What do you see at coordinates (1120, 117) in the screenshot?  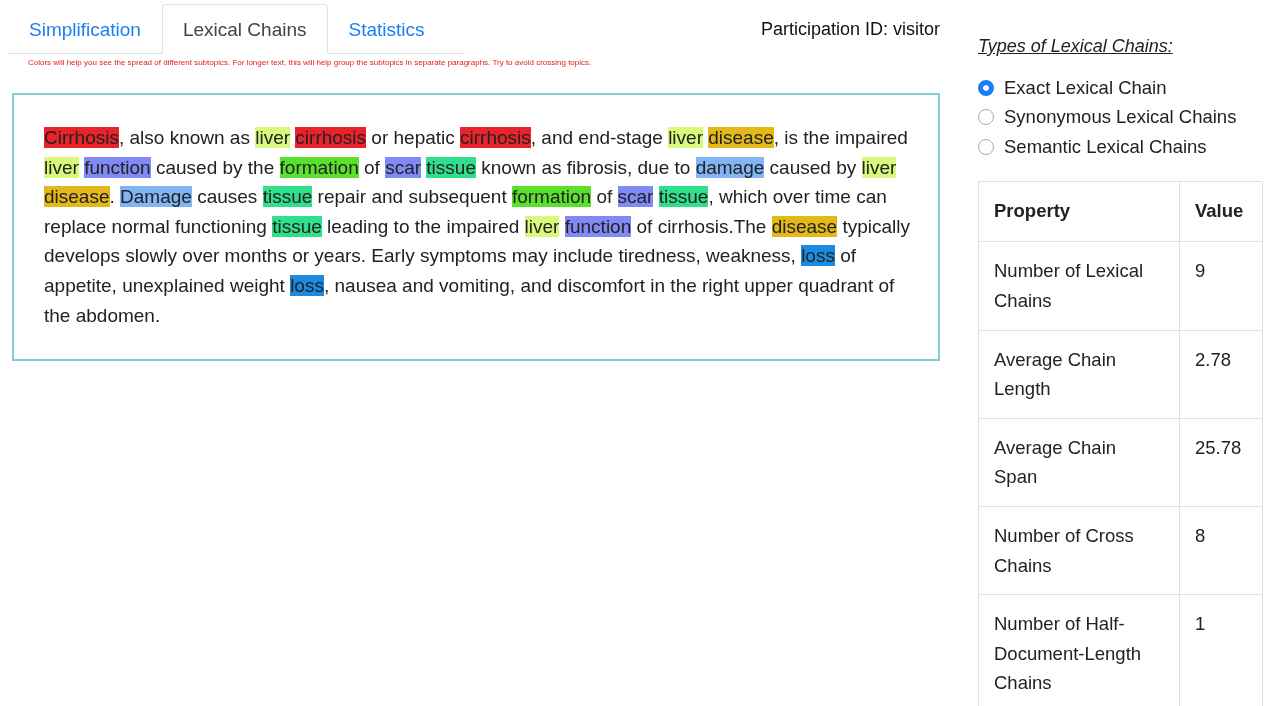 I see `radio-label: Synonymous Lexical Chains` at bounding box center [1120, 117].